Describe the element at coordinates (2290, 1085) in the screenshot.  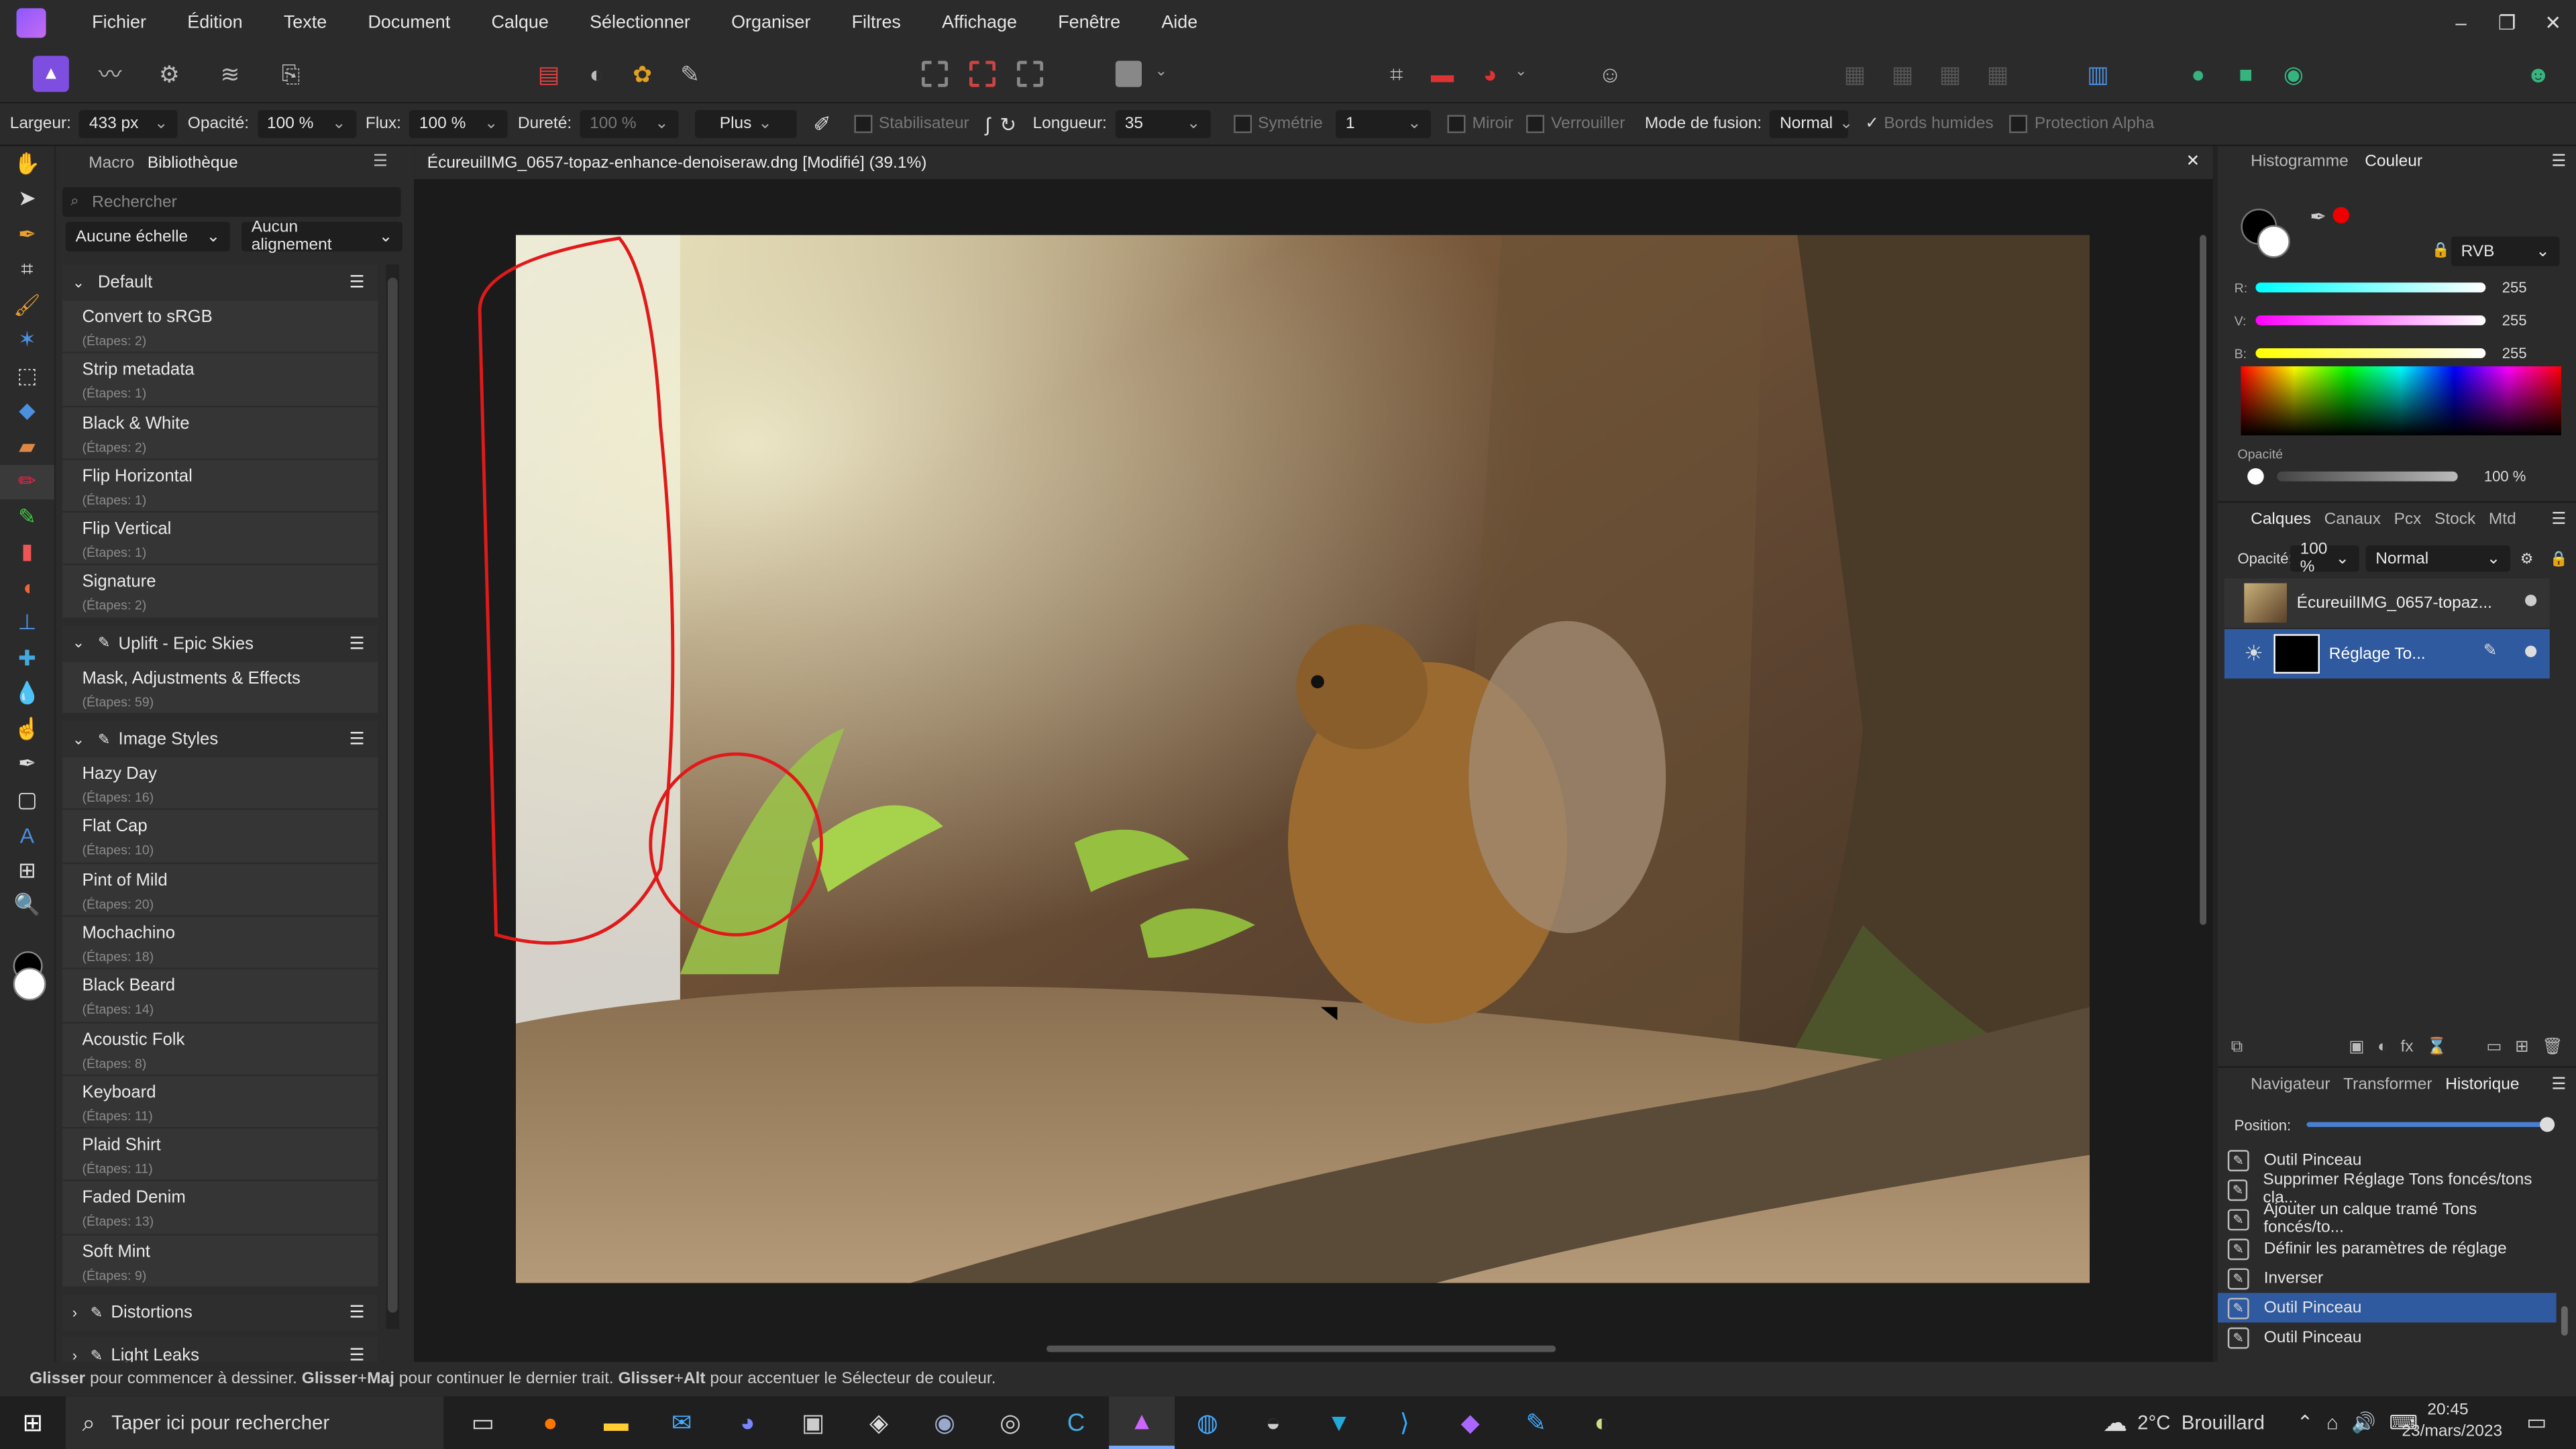
I see `tab-navigateur: Navigateur` at that location.